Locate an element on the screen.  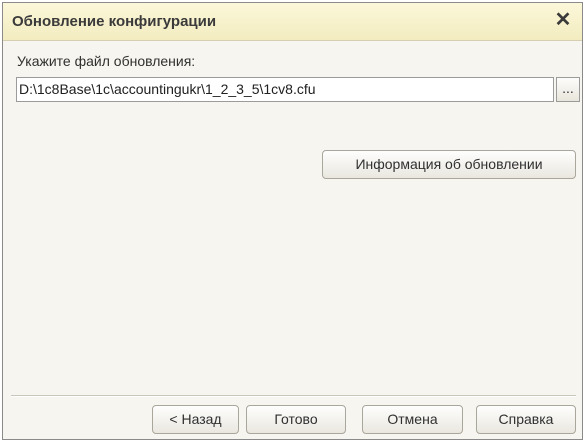
finish-button: Готово is located at coordinates (296, 419).